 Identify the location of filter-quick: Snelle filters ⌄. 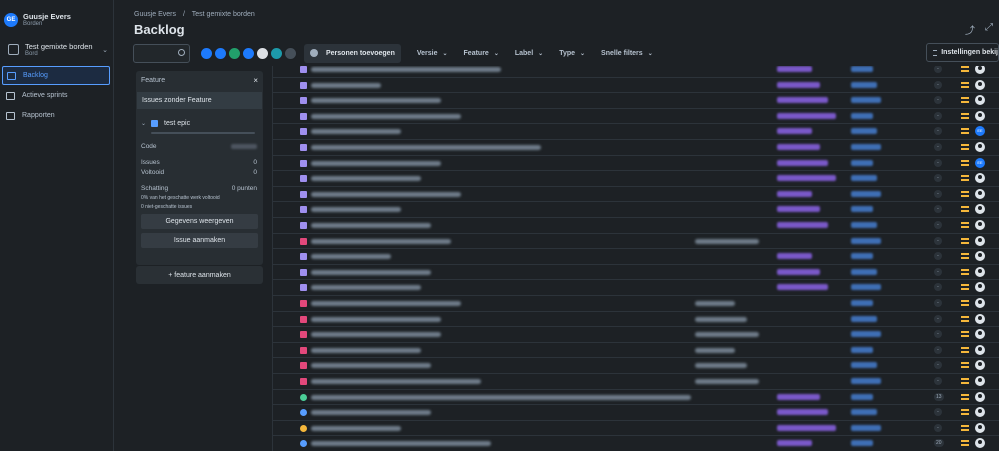
(627, 53).